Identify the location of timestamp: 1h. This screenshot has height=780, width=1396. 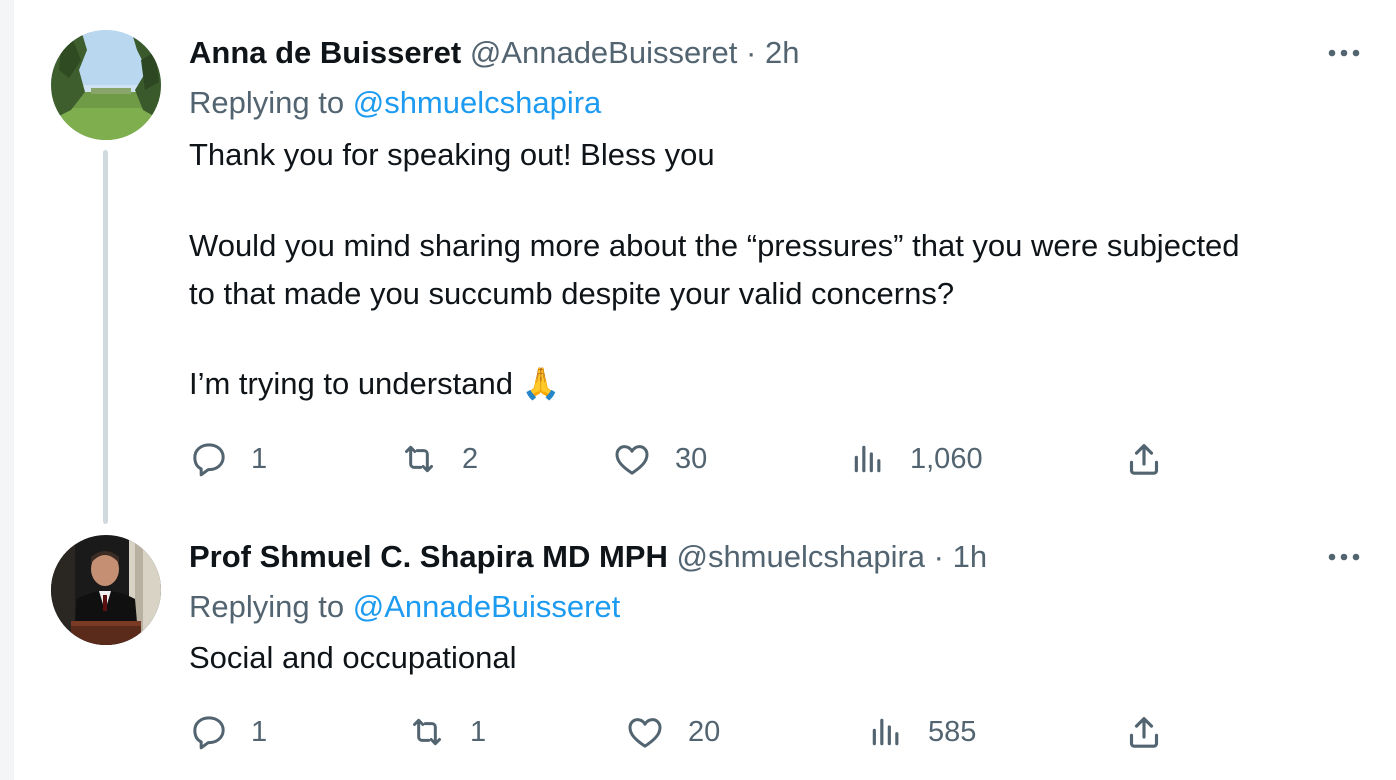
(970, 556).